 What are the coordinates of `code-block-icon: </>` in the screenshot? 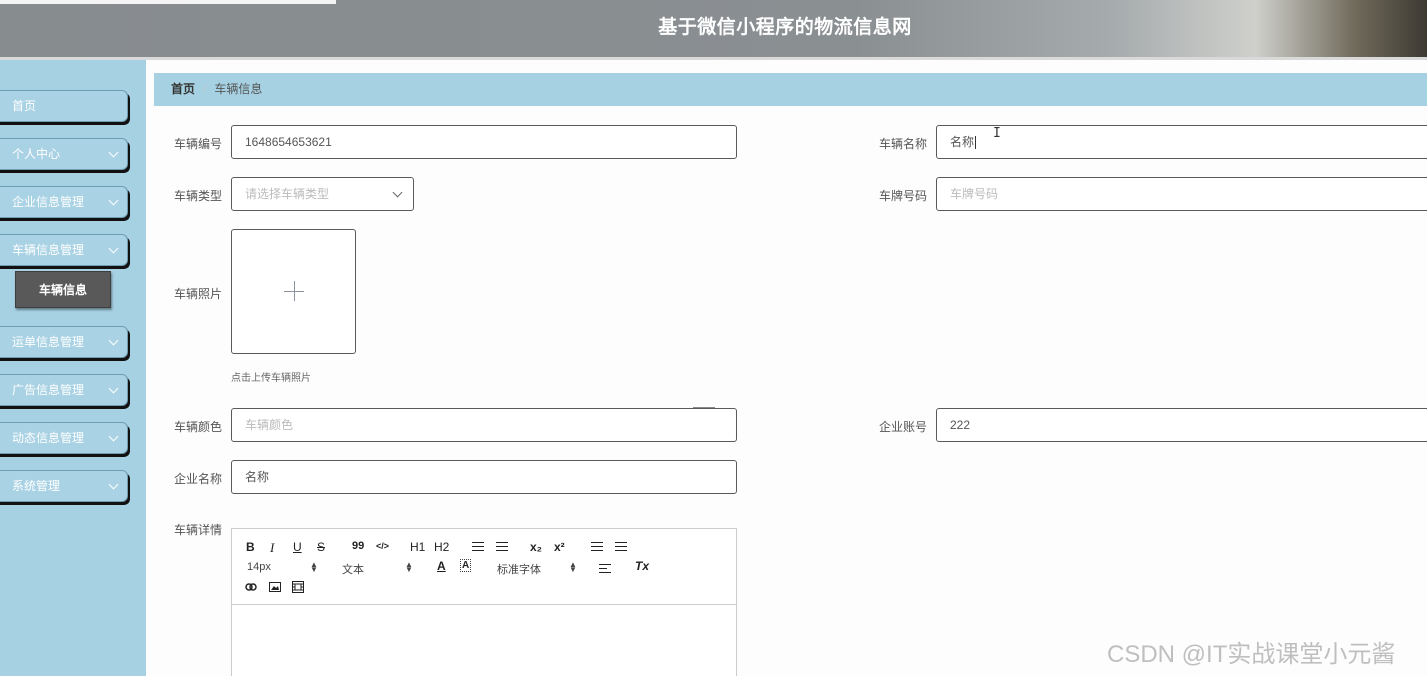 It's located at (382, 546).